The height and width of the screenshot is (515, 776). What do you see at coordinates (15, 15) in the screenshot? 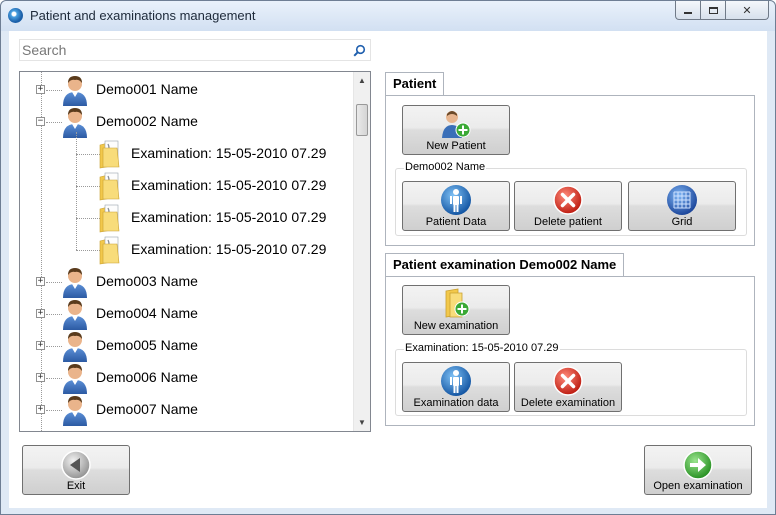
I see `app-icon` at bounding box center [15, 15].